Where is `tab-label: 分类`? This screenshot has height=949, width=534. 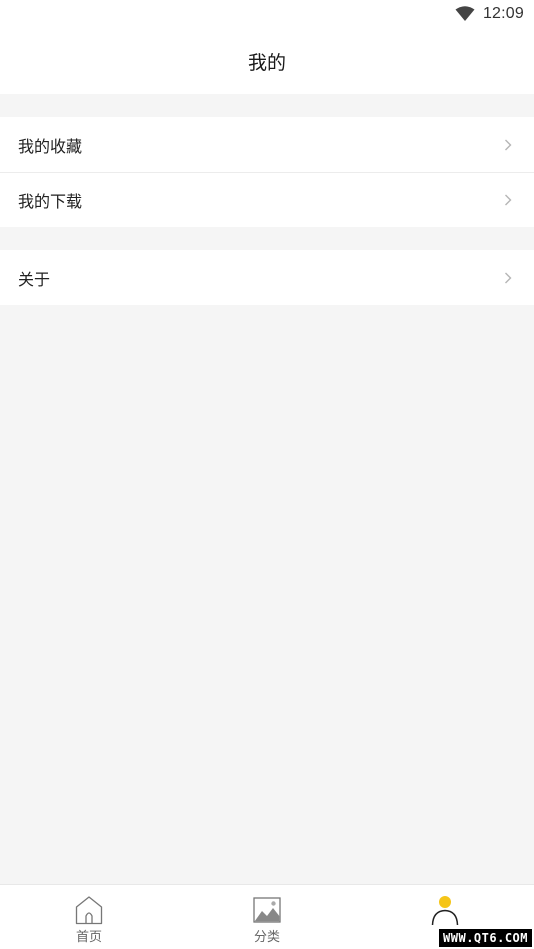 tab-label: 分类 is located at coordinates (266, 937).